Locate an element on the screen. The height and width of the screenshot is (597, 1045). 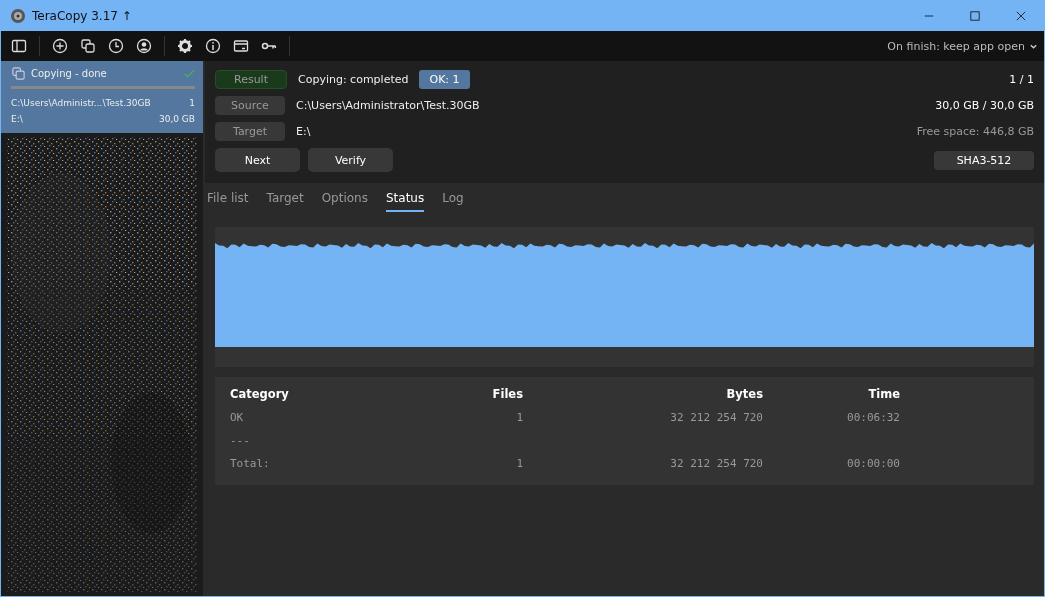
job-item: Copying - done C:\Users\Administr...\Test.30GB 1 E:\ 30,0 GB is located at coordinates (102, 97).